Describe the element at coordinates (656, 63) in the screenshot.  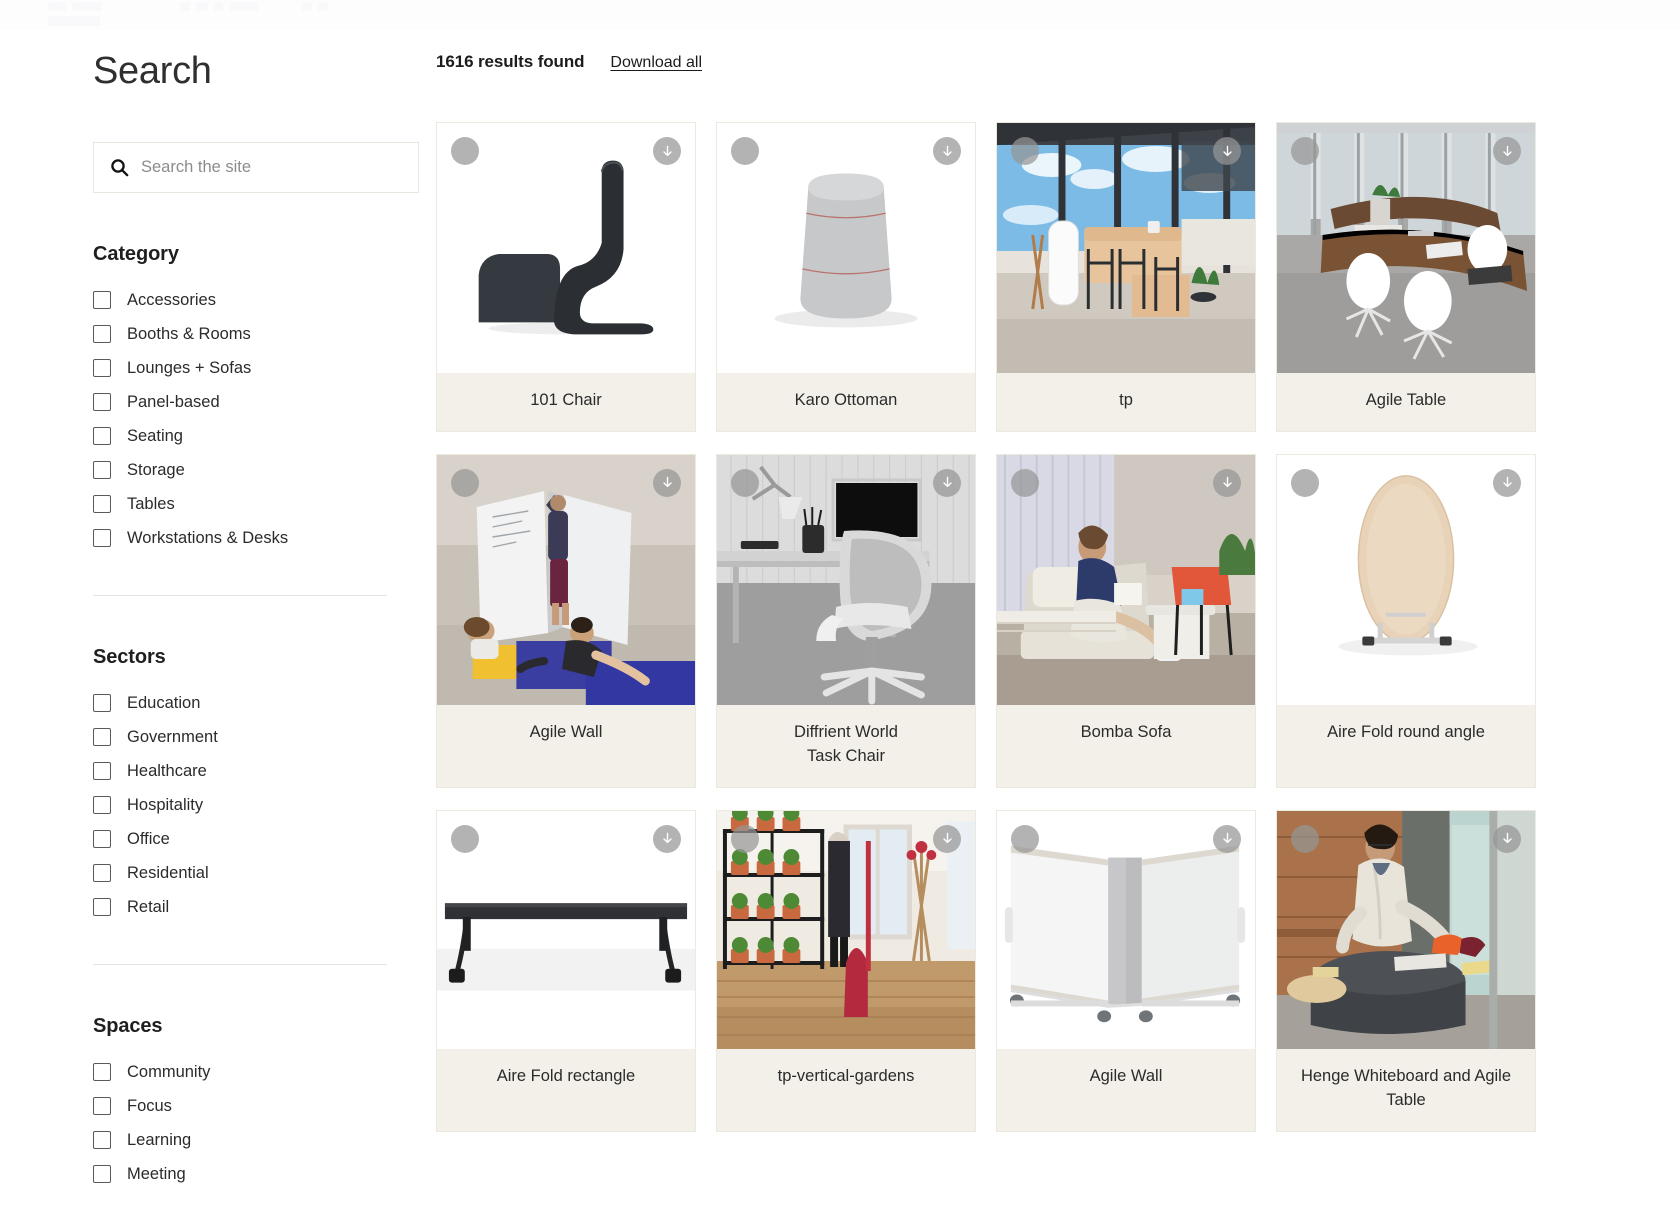
I see `download-all-link: Download all` at that location.